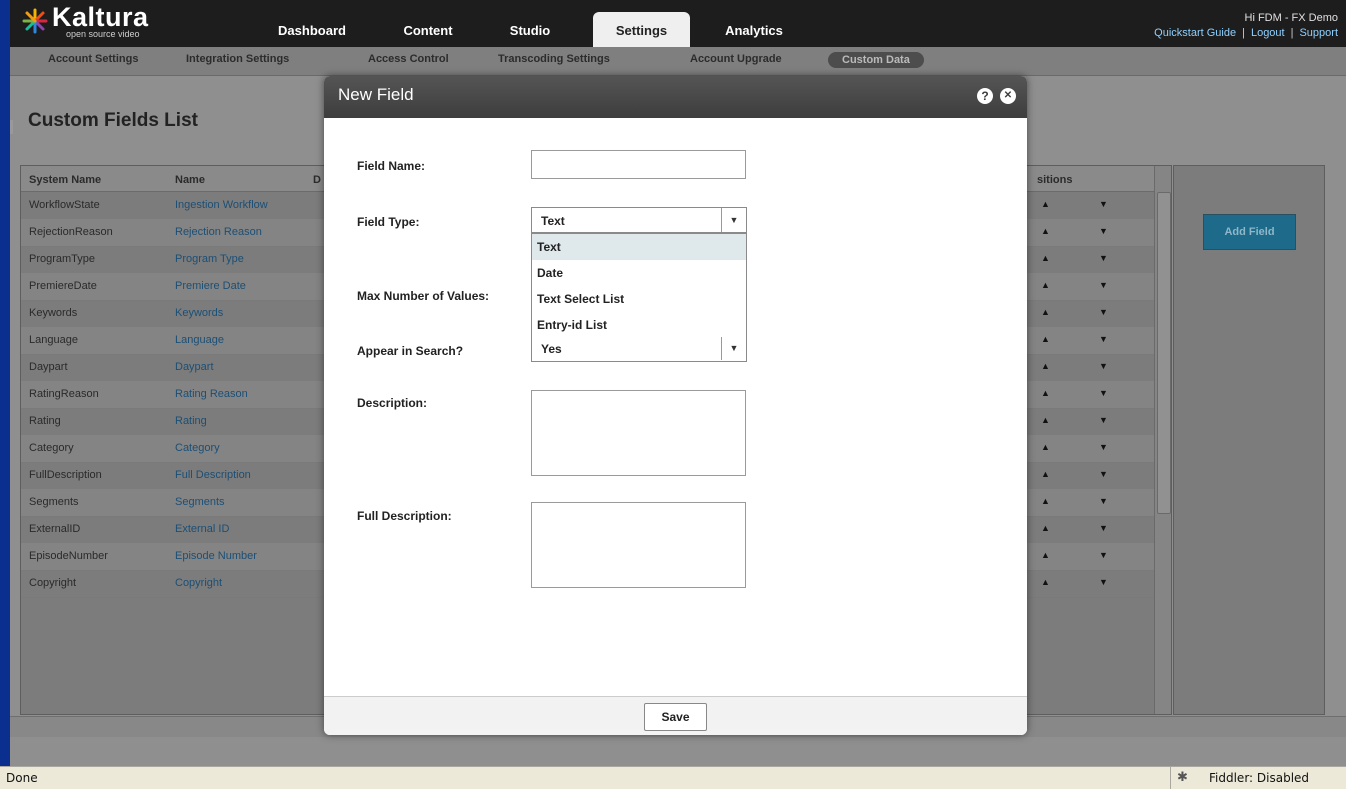  Describe the element at coordinates (1008, 96) in the screenshot. I see `close-icon: ✕` at that location.